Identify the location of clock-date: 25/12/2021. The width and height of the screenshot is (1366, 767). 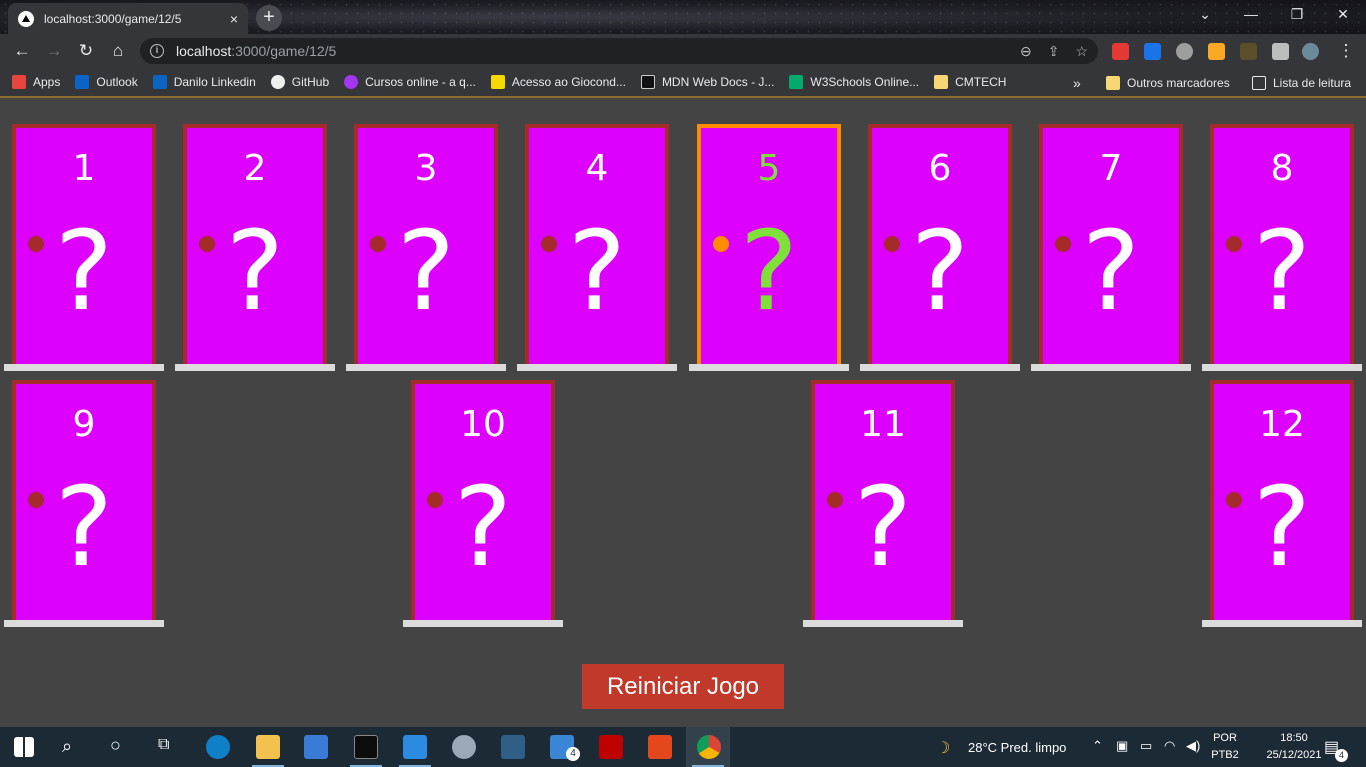
(1294, 755).